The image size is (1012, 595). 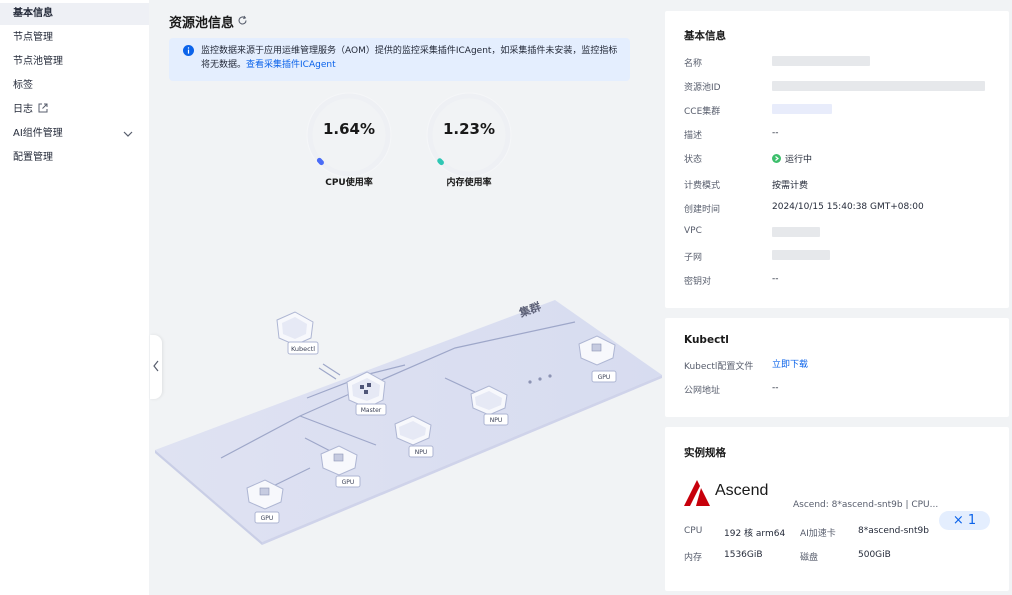 What do you see at coordinates (837, 367) in the screenshot?
I see `kubectl-card: Kubectl Kubectl配置文件 立即下载 公网地址 --` at bounding box center [837, 367].